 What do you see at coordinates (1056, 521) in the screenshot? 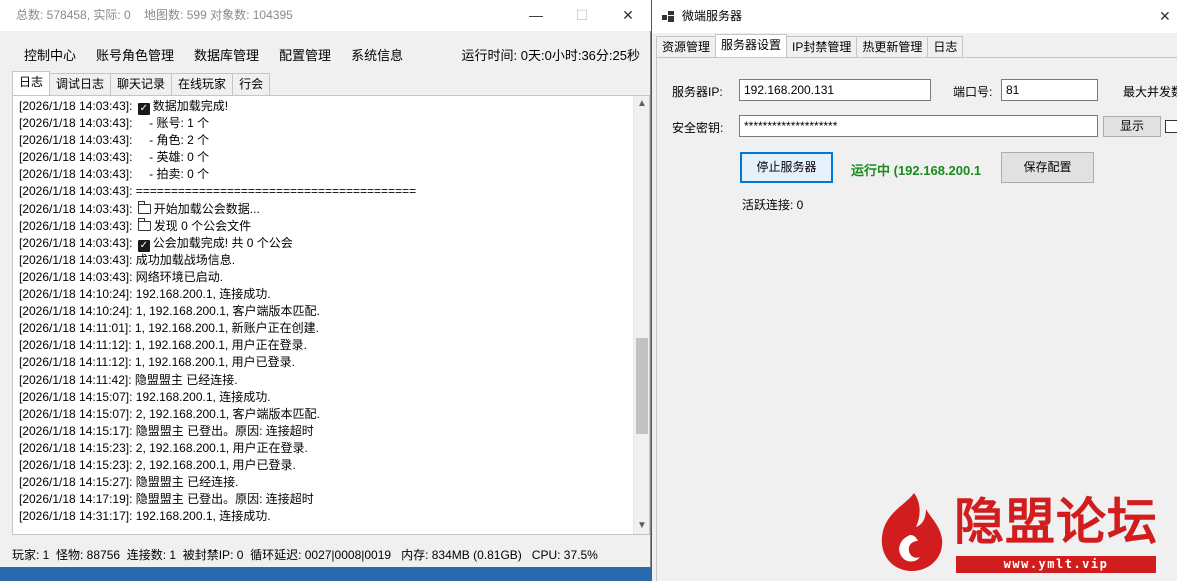
I see `watermark-brand: 隐盟论坛` at bounding box center [1056, 521].